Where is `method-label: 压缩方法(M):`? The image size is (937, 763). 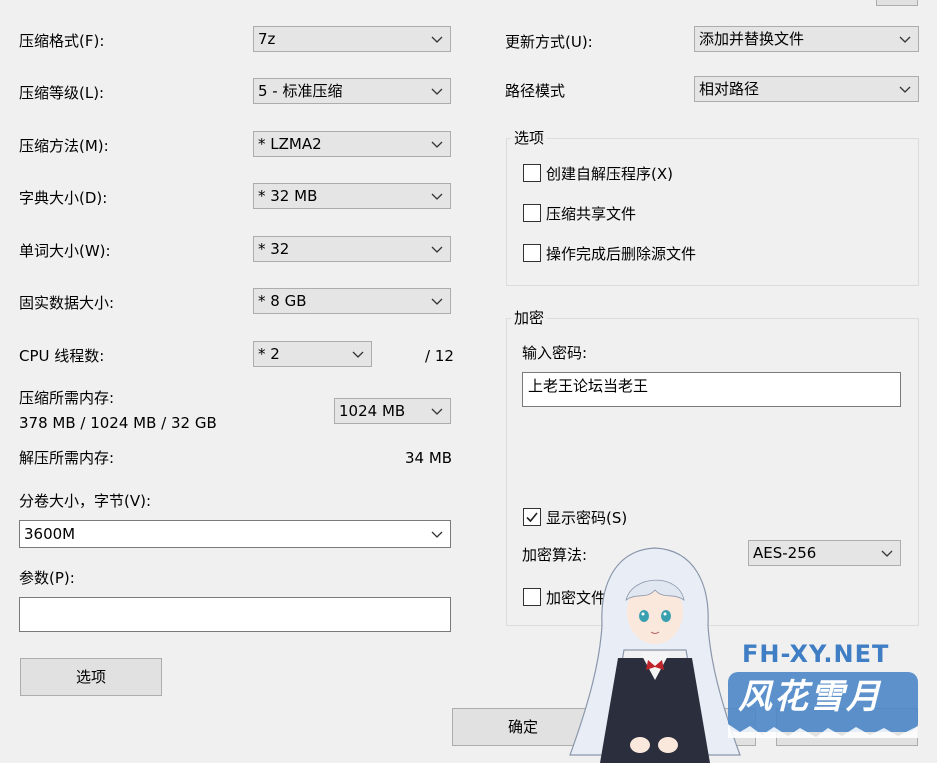
method-label: 压缩方法(M): is located at coordinates (64, 146).